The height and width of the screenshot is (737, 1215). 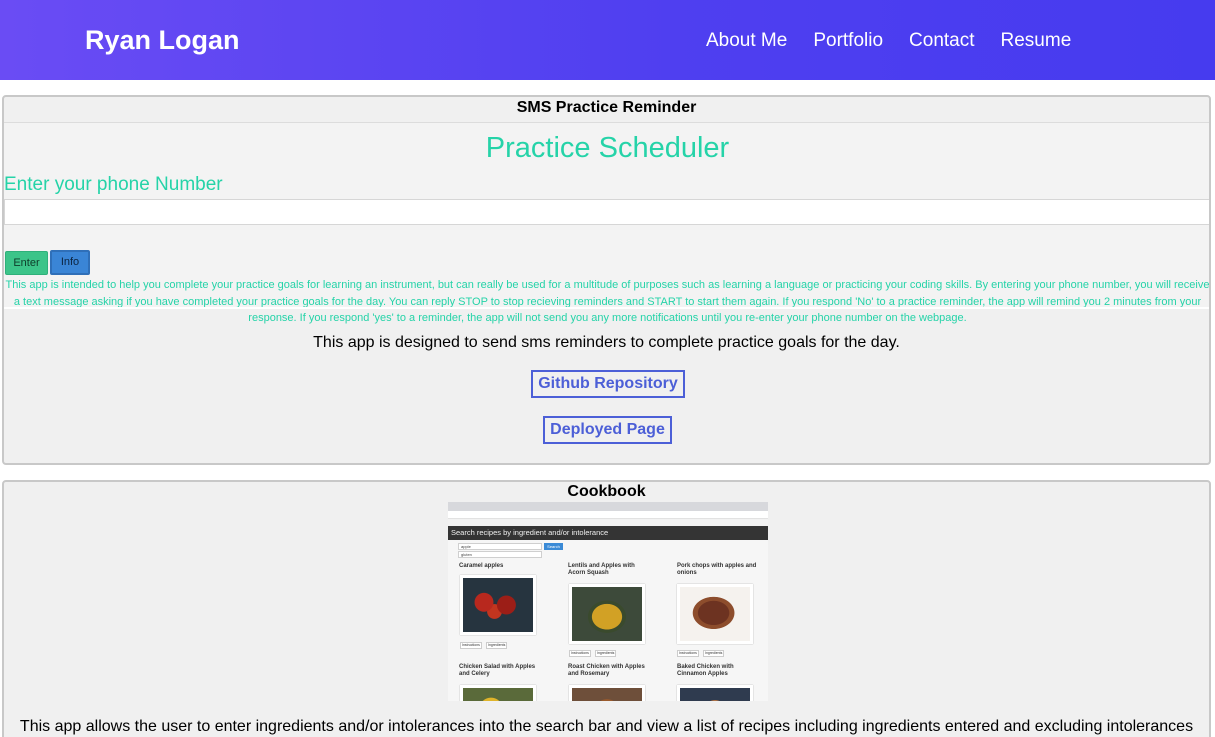 What do you see at coordinates (608, 522) in the screenshot?
I see `screenshot-bookmarks-bar` at bounding box center [608, 522].